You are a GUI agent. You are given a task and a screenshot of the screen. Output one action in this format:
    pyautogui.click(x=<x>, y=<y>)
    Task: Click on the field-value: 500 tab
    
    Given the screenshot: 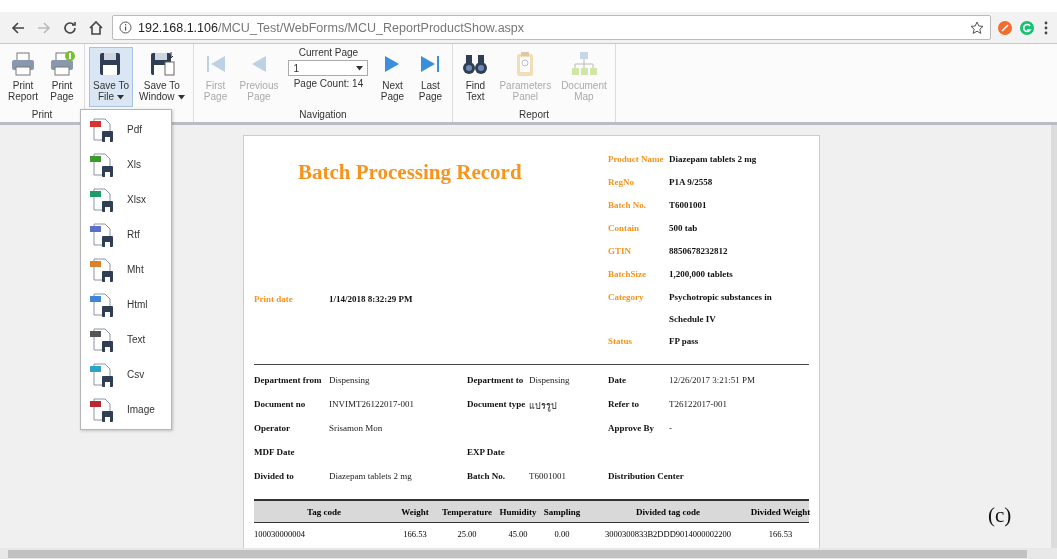 What is the action you would take?
    pyautogui.click(x=684, y=228)
    